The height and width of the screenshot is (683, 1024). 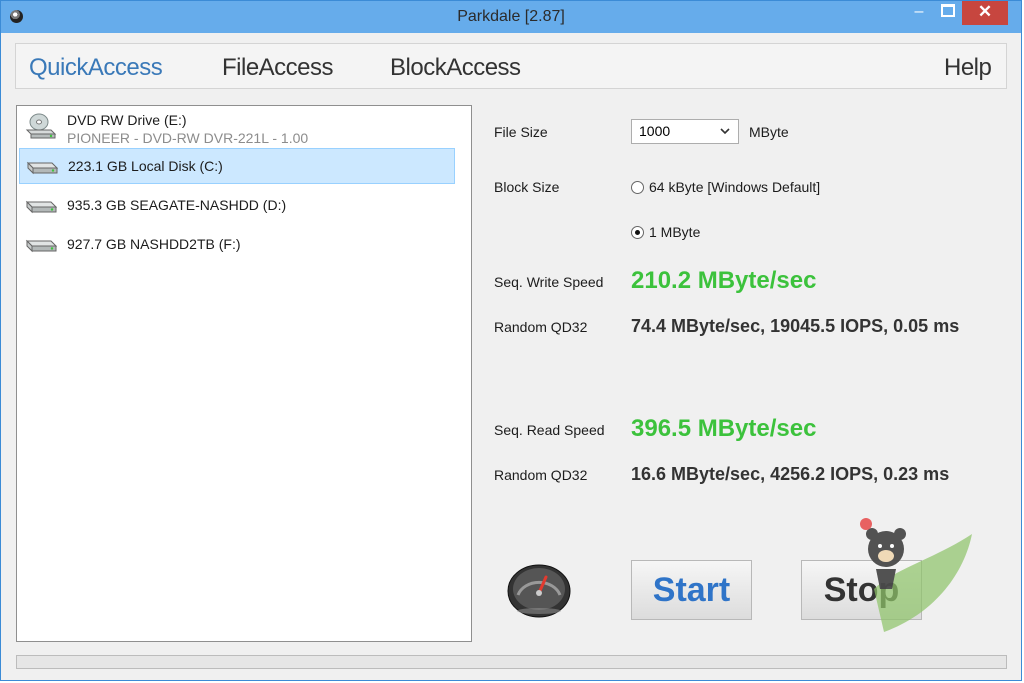 I want to click on seq-write-value: 210.2 MByte/sec, so click(x=724, y=280).